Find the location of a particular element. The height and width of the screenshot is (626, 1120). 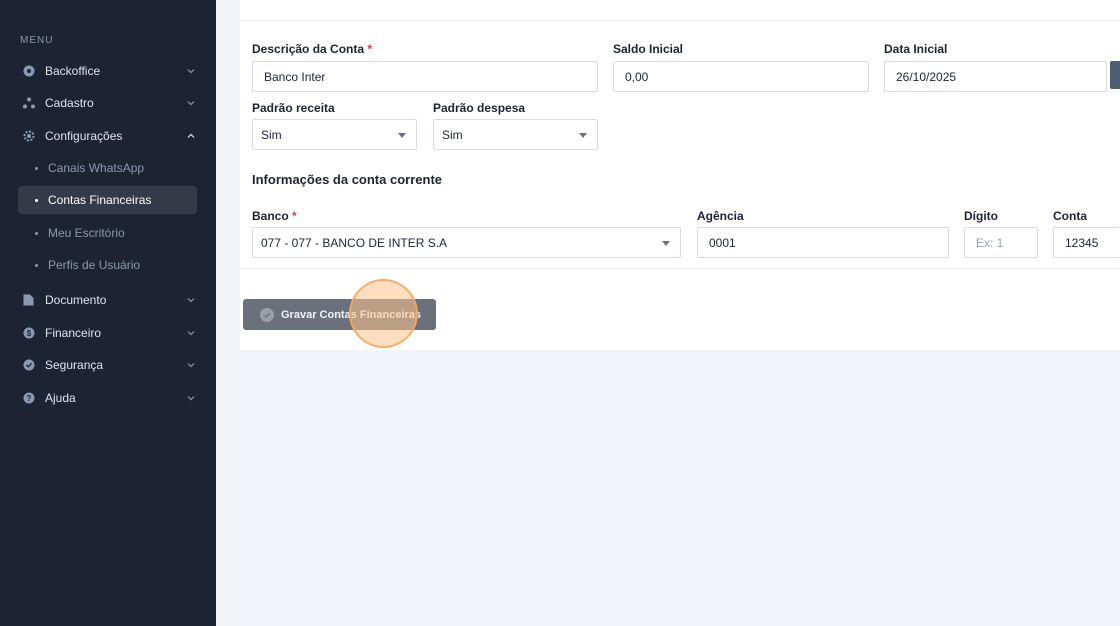

sidebar-item-label: Ajuda is located at coordinates (60, 398).